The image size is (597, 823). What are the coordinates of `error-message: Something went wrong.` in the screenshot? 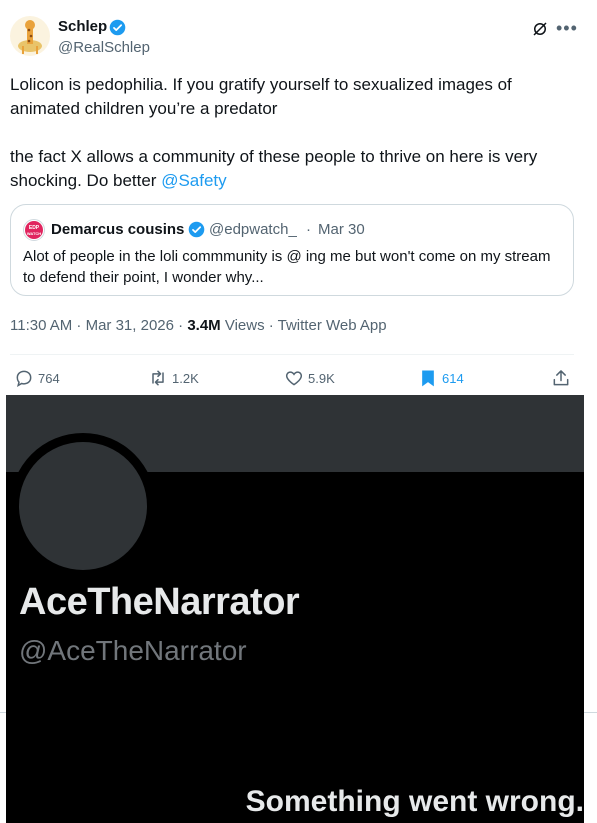 It's located at (414, 801).